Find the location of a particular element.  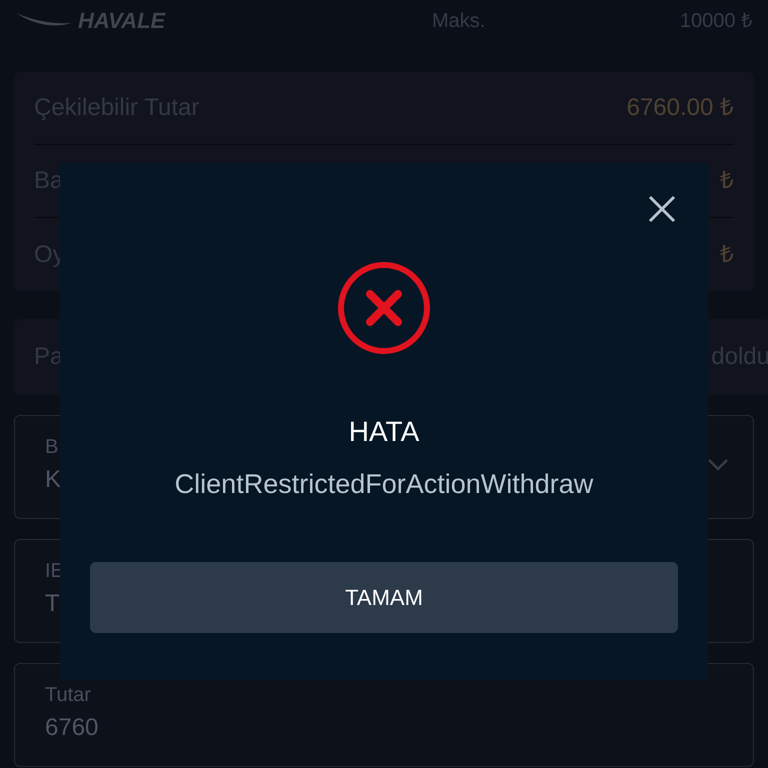

close-button is located at coordinates (662, 209).